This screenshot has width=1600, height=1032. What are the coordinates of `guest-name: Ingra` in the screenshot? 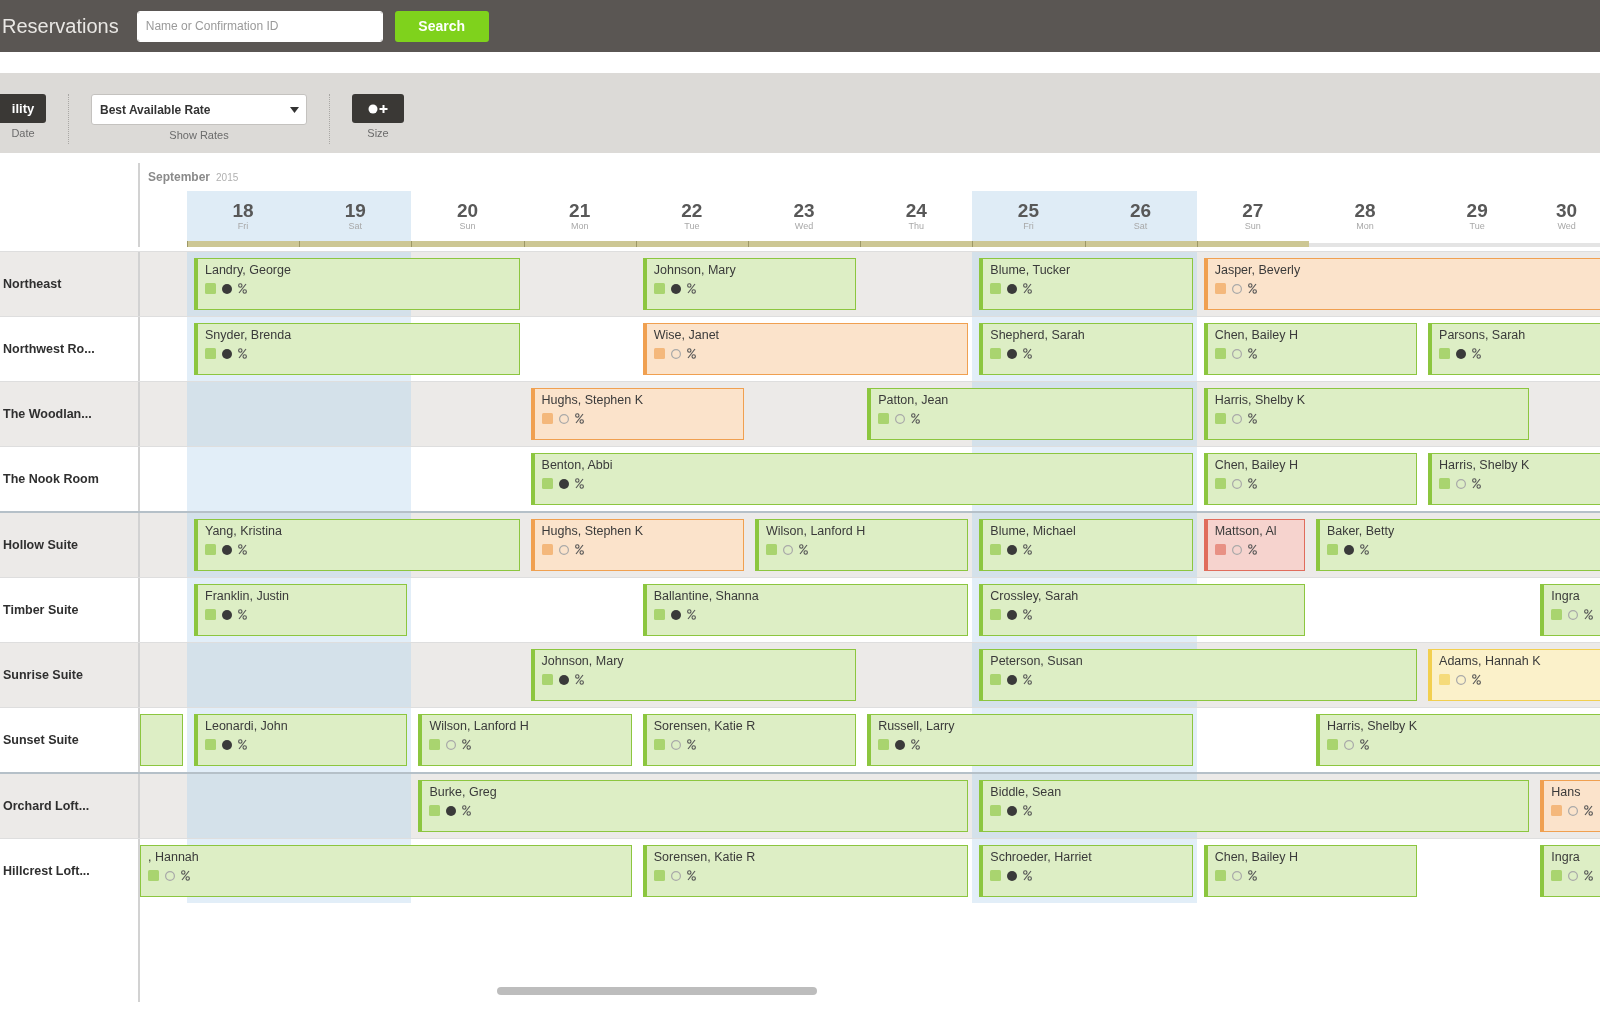 It's located at (1565, 596).